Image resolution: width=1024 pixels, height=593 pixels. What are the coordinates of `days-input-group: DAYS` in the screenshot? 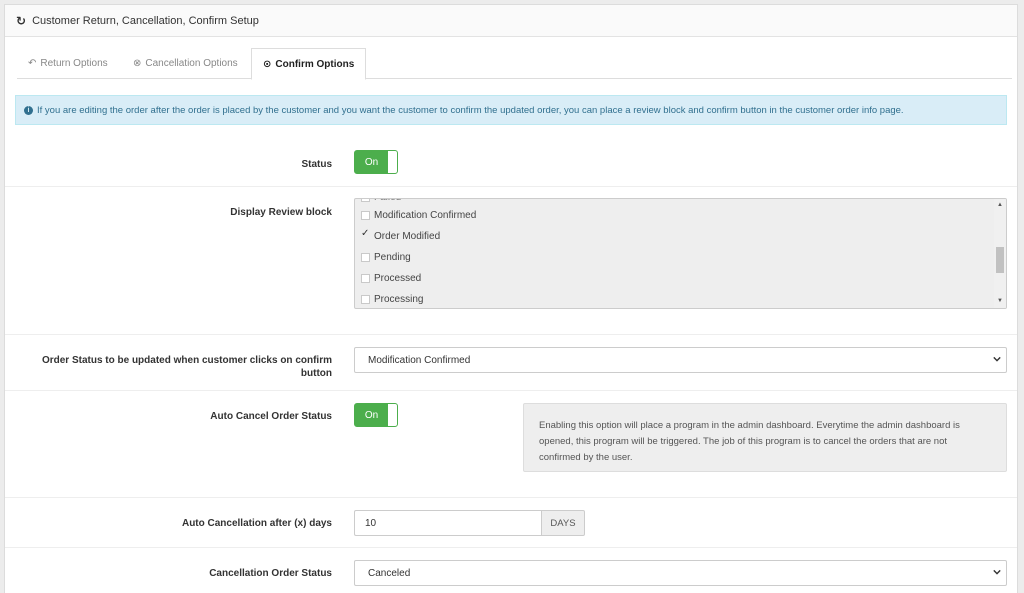 It's located at (469, 523).